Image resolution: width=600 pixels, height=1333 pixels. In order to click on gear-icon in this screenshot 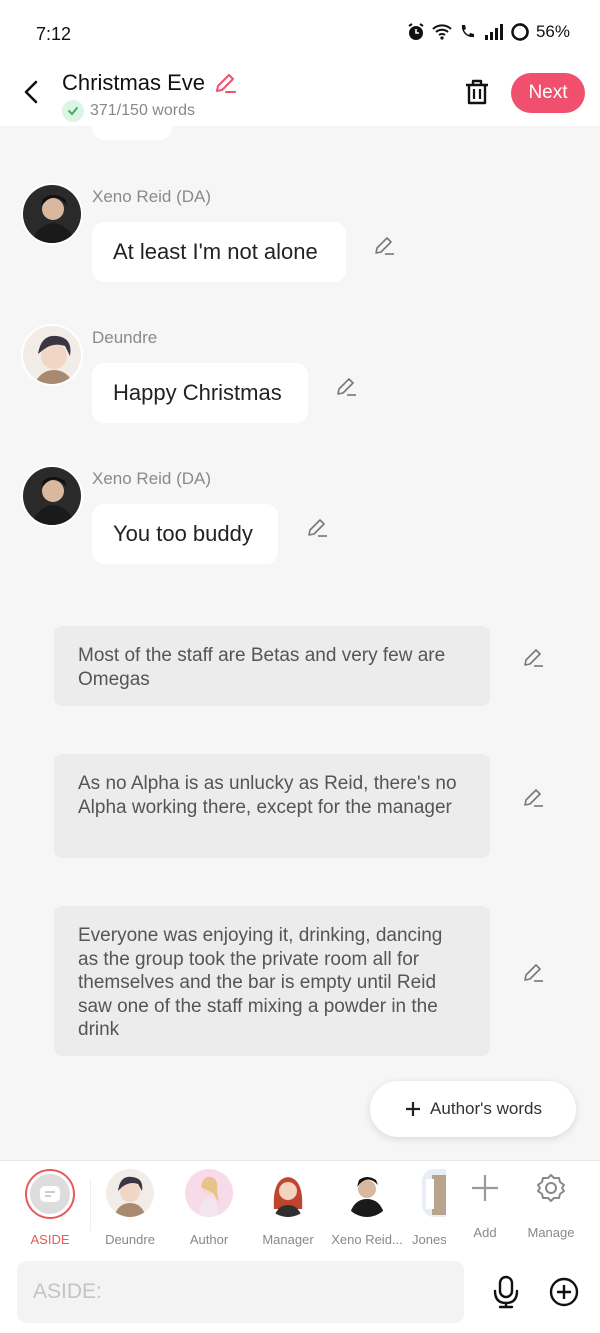, I will do `click(551, 1188)`.